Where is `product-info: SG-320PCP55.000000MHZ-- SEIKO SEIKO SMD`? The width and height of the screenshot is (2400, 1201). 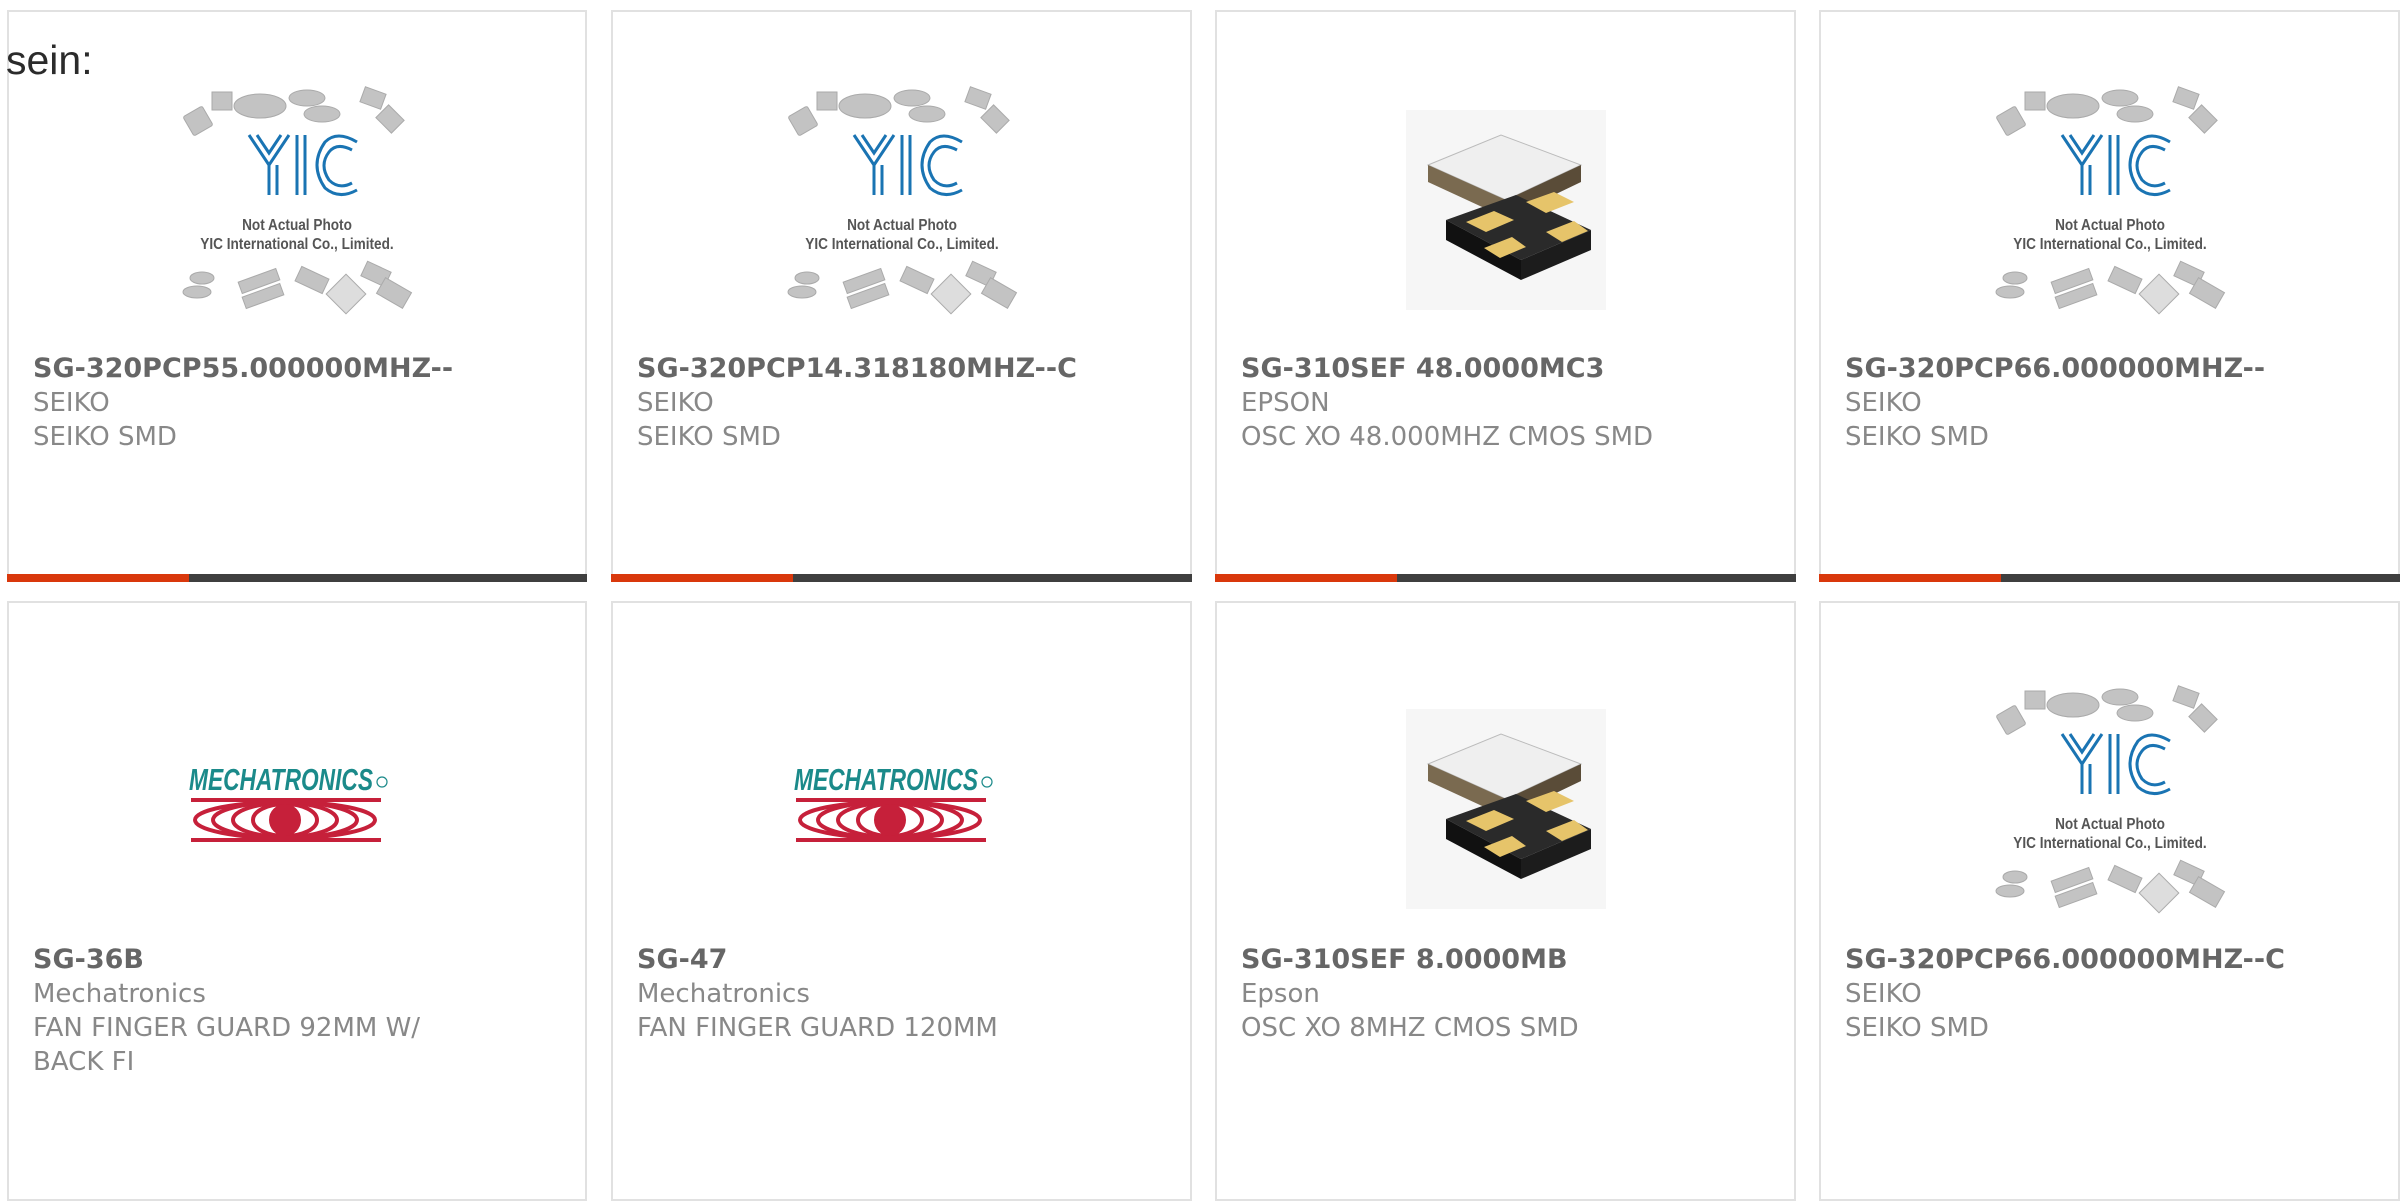 product-info: SG-320PCP55.000000MHZ-- SEIKO SEIKO SMD is located at coordinates (299, 403).